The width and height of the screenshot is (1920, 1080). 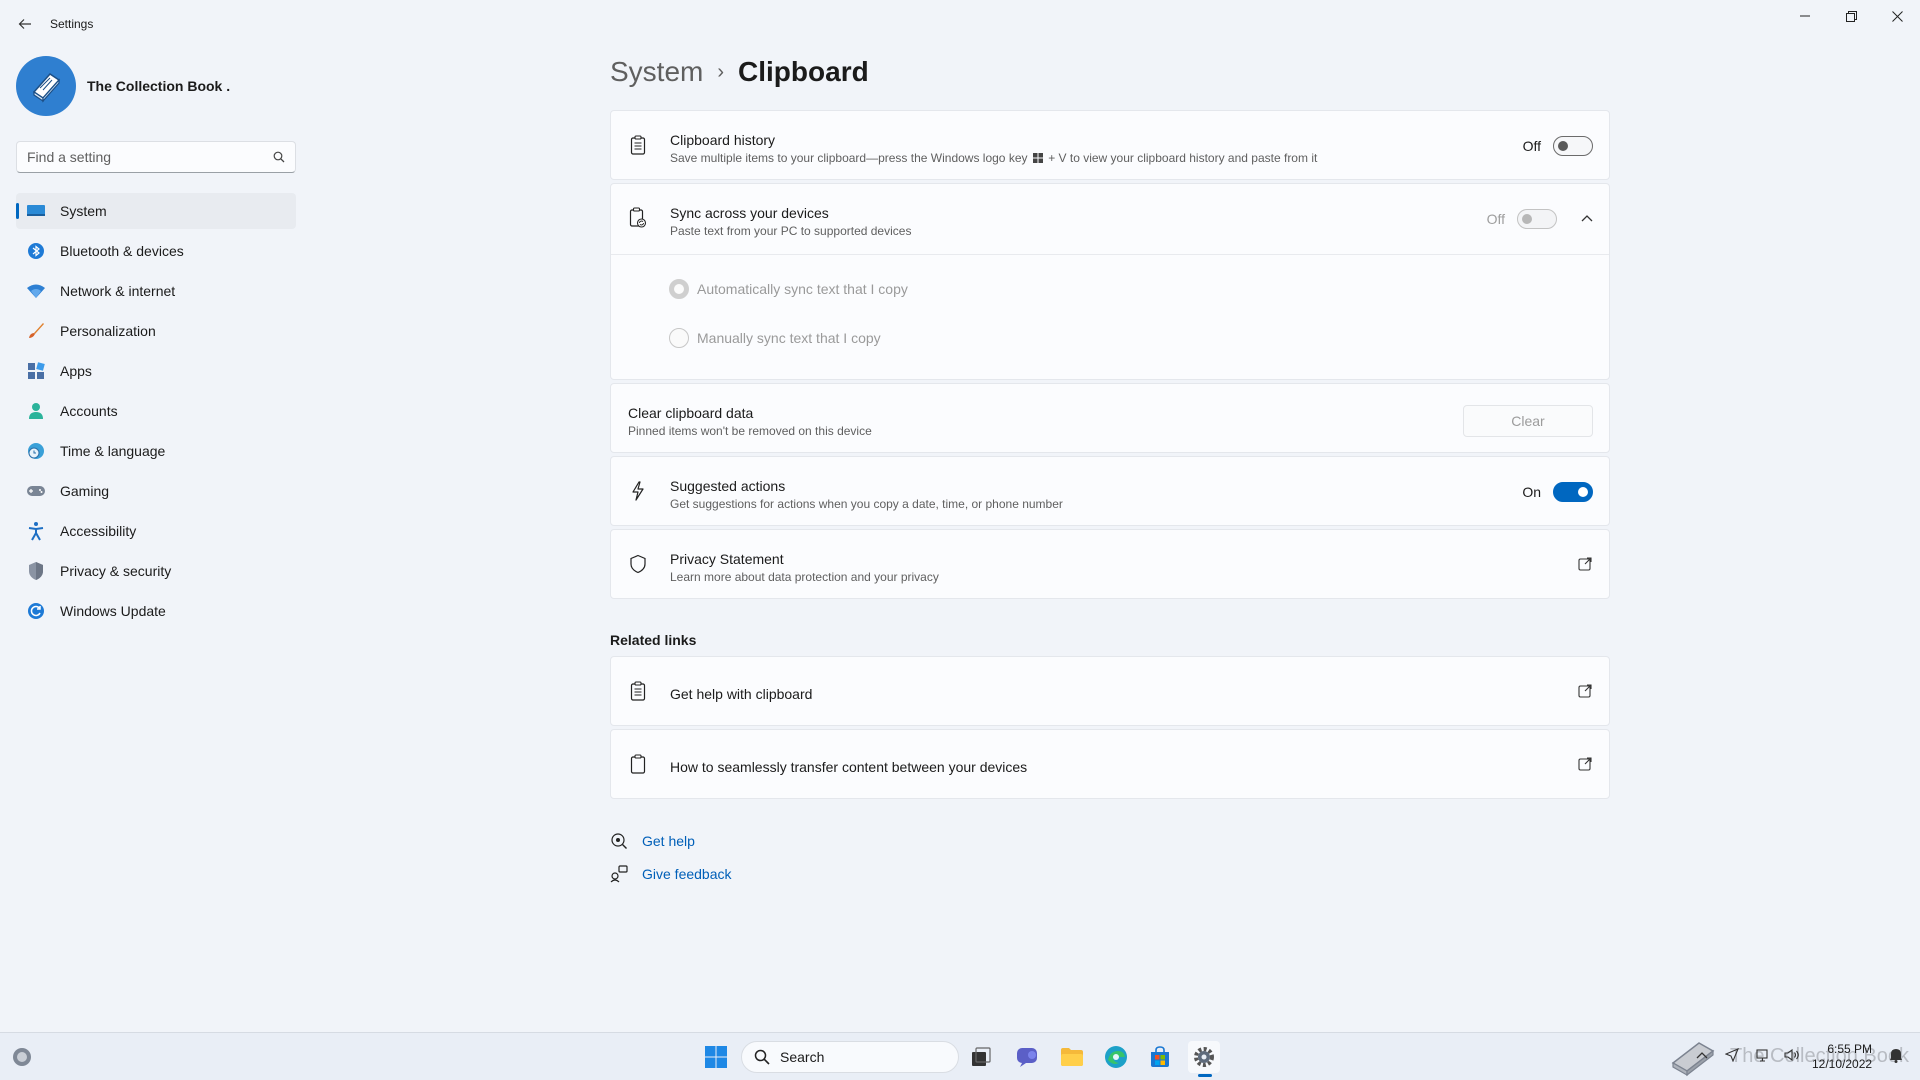 I want to click on update-icon, so click(x=36, y=611).